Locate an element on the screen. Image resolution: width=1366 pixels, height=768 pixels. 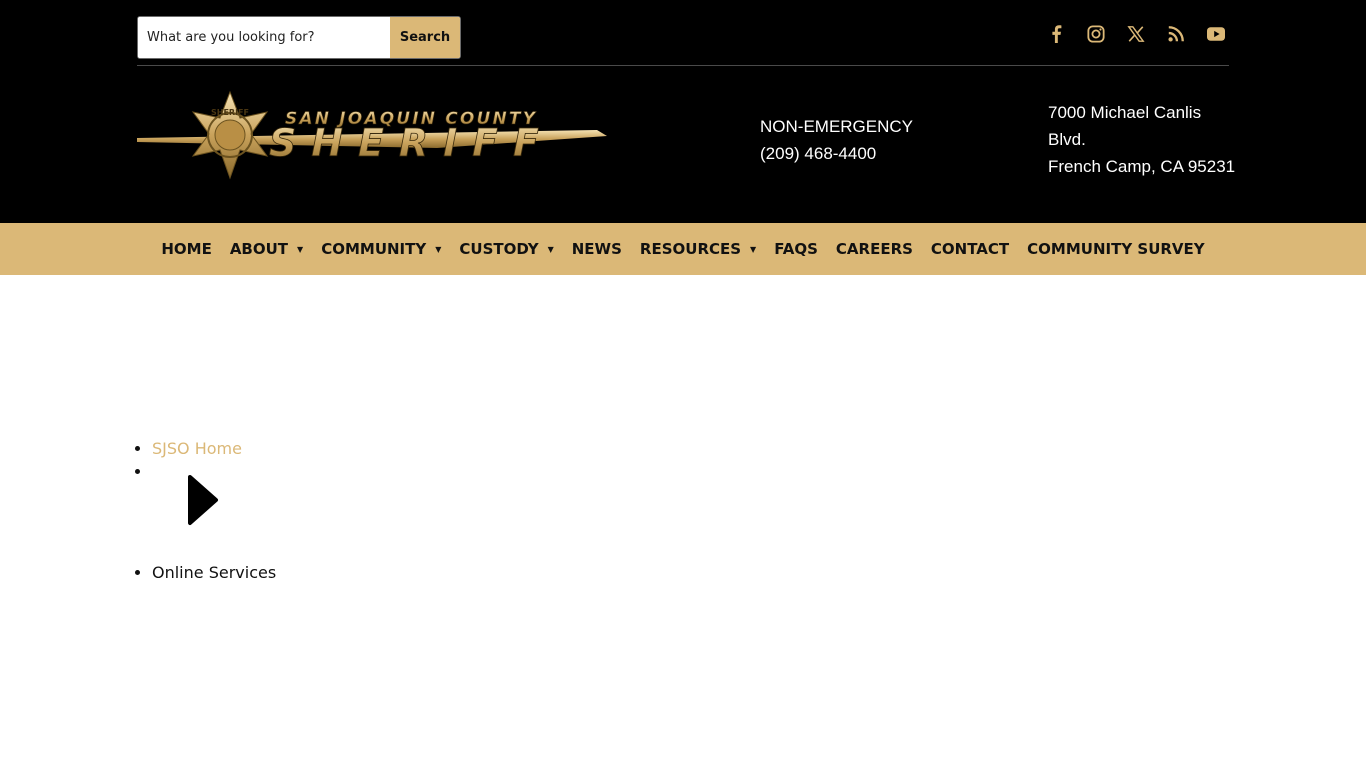
badge-text: SHERIFF is located at coordinates (230, 112).